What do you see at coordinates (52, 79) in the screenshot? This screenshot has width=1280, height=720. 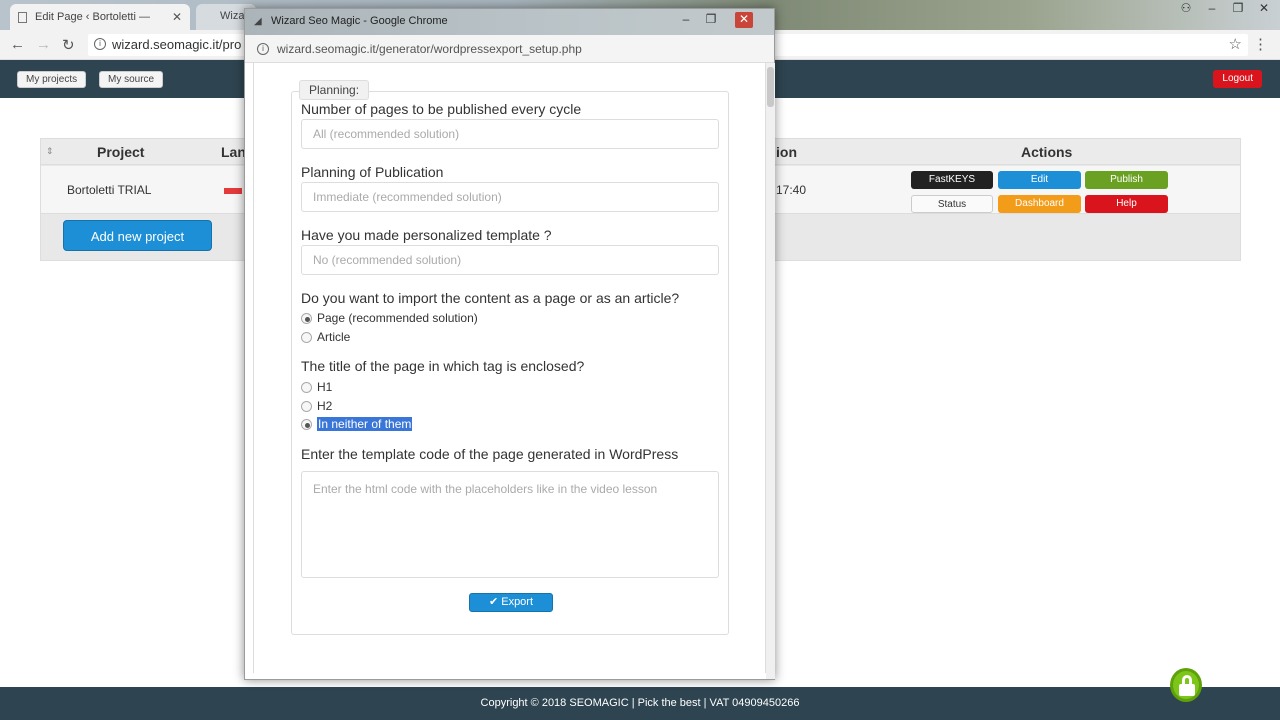 I see `my-projects-button: My projects` at bounding box center [52, 79].